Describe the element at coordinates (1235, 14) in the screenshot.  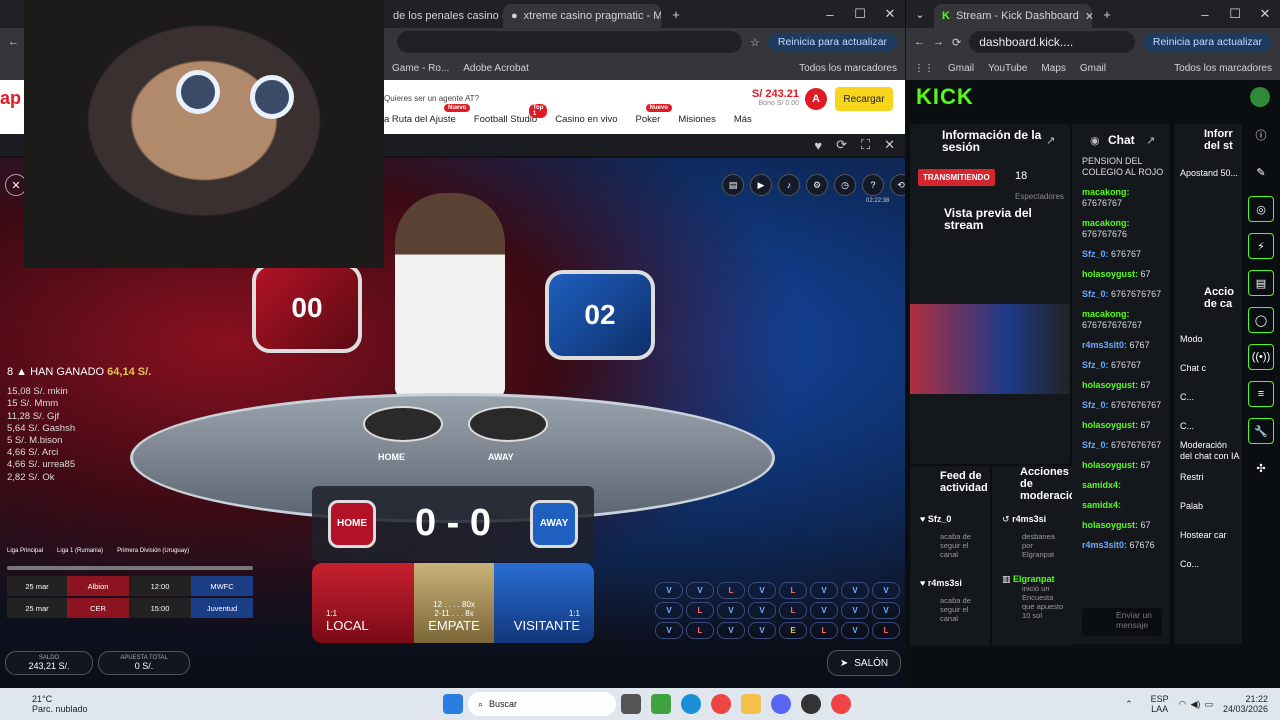
I see `maximize-icon: ☐` at that location.